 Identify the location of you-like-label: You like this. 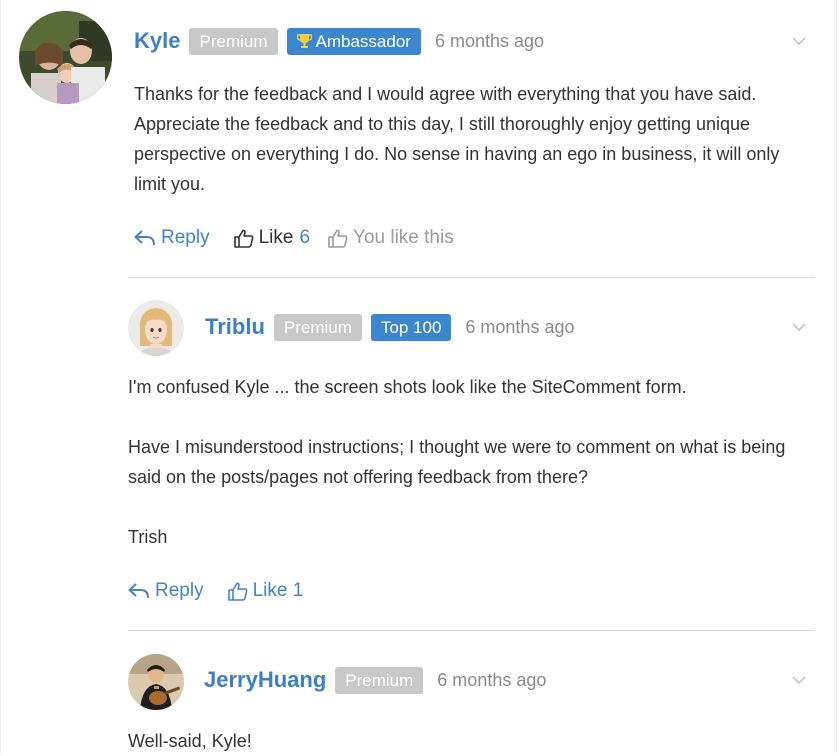
(403, 237).